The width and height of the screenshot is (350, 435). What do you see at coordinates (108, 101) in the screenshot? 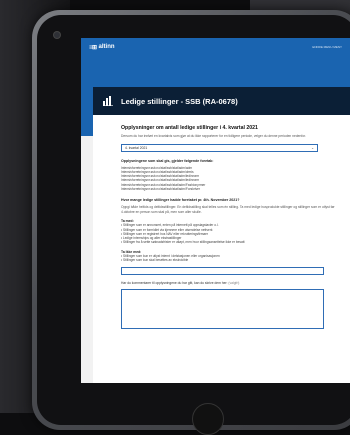
I see `form-chart-icon` at bounding box center [108, 101].